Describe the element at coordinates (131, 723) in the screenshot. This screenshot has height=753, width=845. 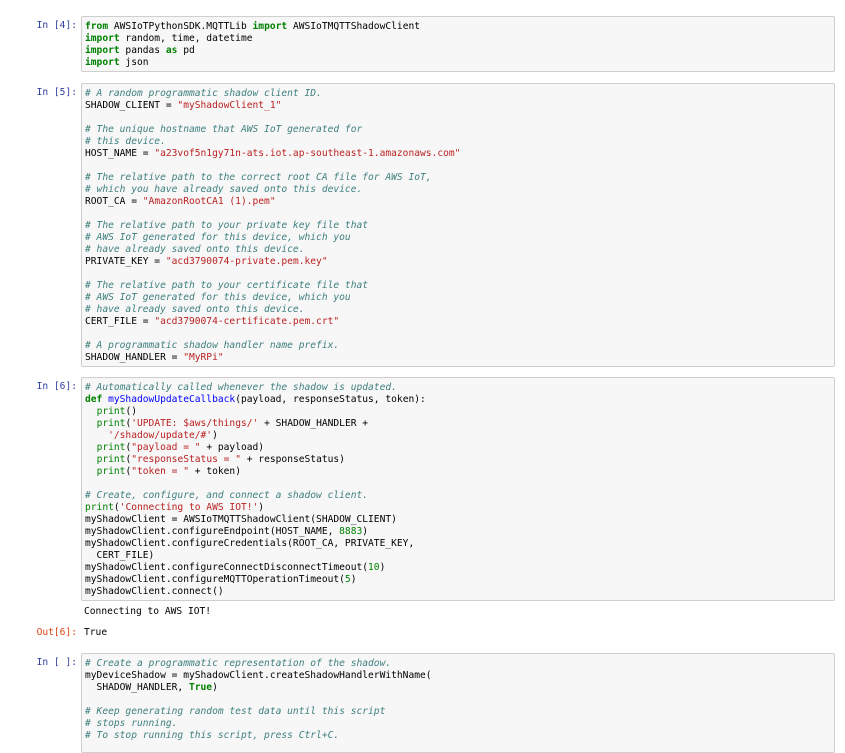
I see `code-comment: # stops running.` at that location.